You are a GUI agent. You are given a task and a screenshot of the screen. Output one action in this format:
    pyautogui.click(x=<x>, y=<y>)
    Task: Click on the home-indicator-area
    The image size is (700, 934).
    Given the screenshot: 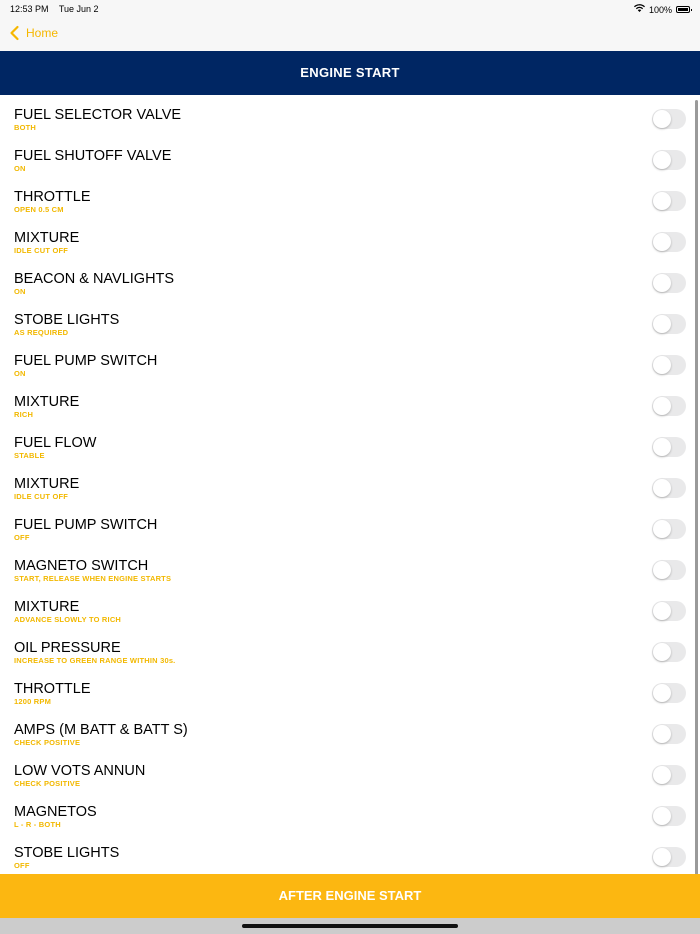 What is the action you would take?
    pyautogui.click(x=350, y=926)
    